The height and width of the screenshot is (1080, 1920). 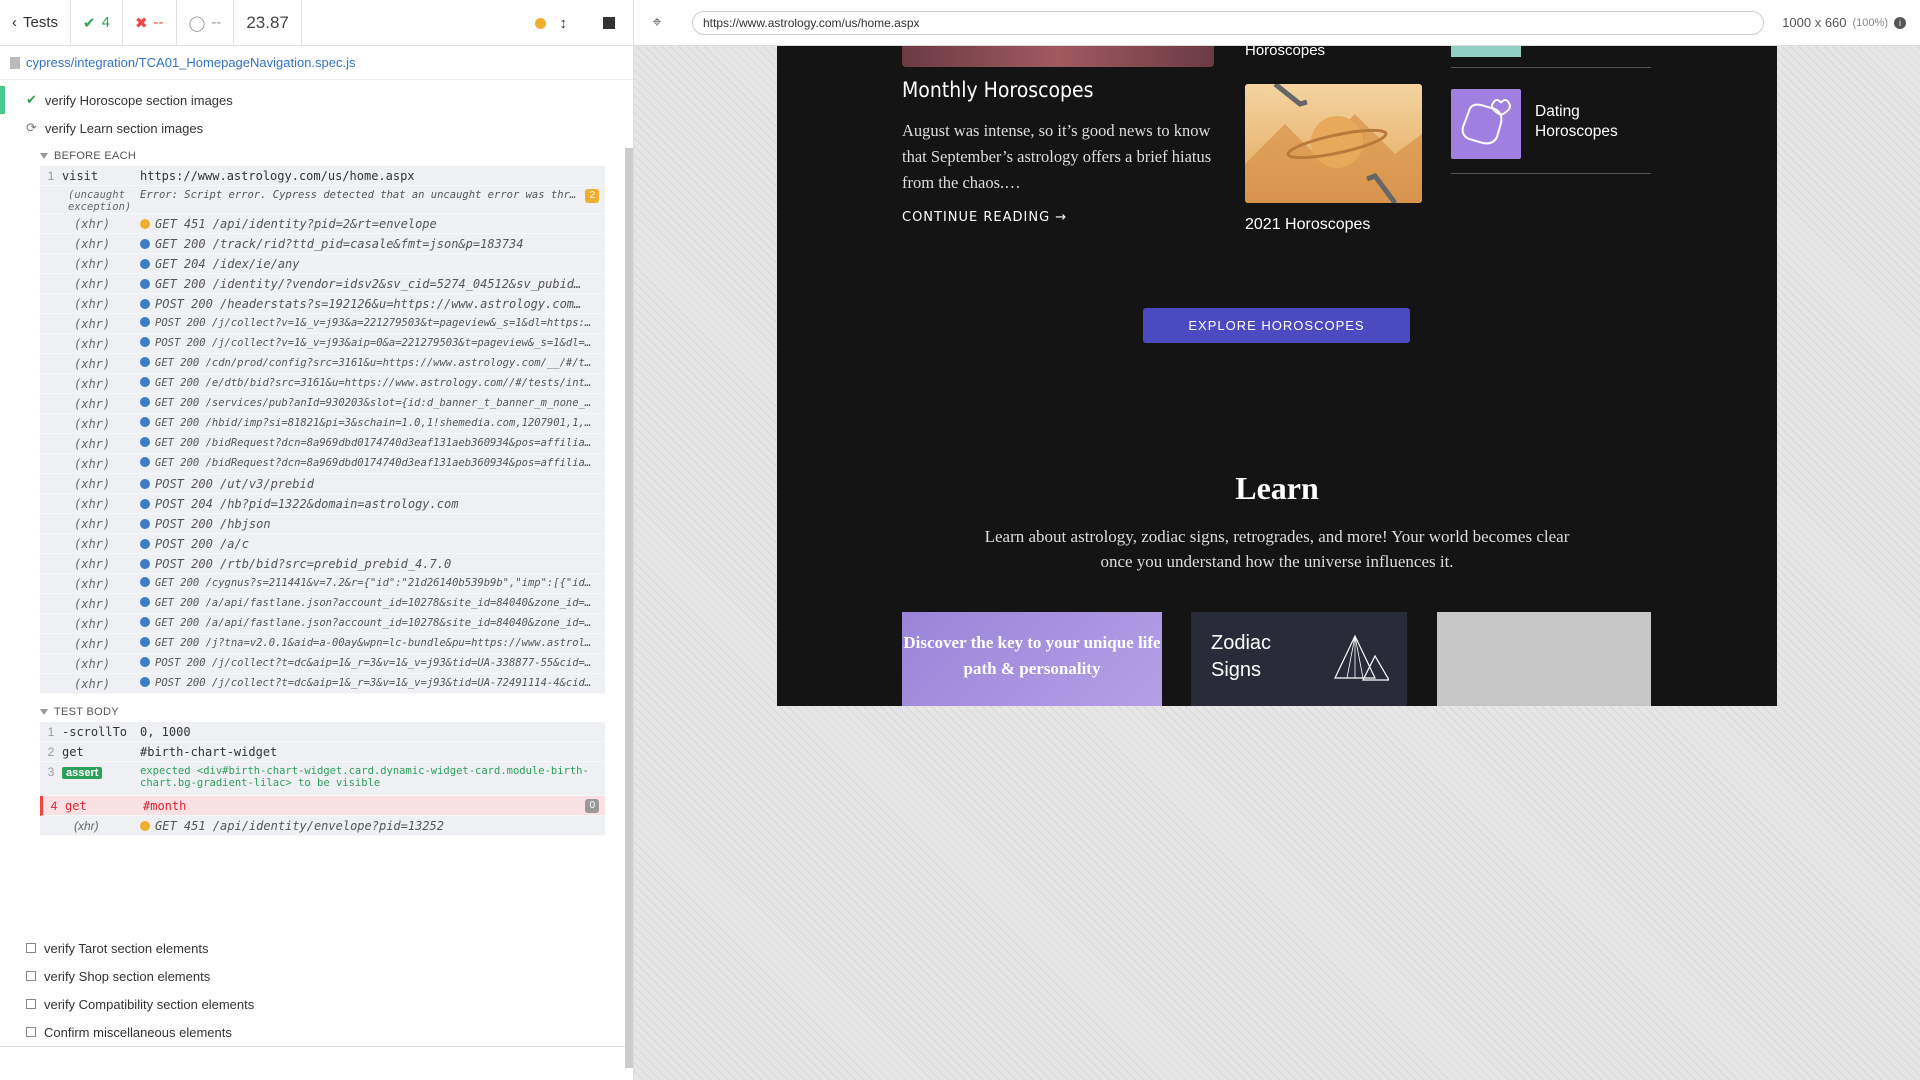 What do you see at coordinates (1276, 325) in the screenshot?
I see `explore-horoscopes-button: EXPLORE HOROSCOPES` at bounding box center [1276, 325].